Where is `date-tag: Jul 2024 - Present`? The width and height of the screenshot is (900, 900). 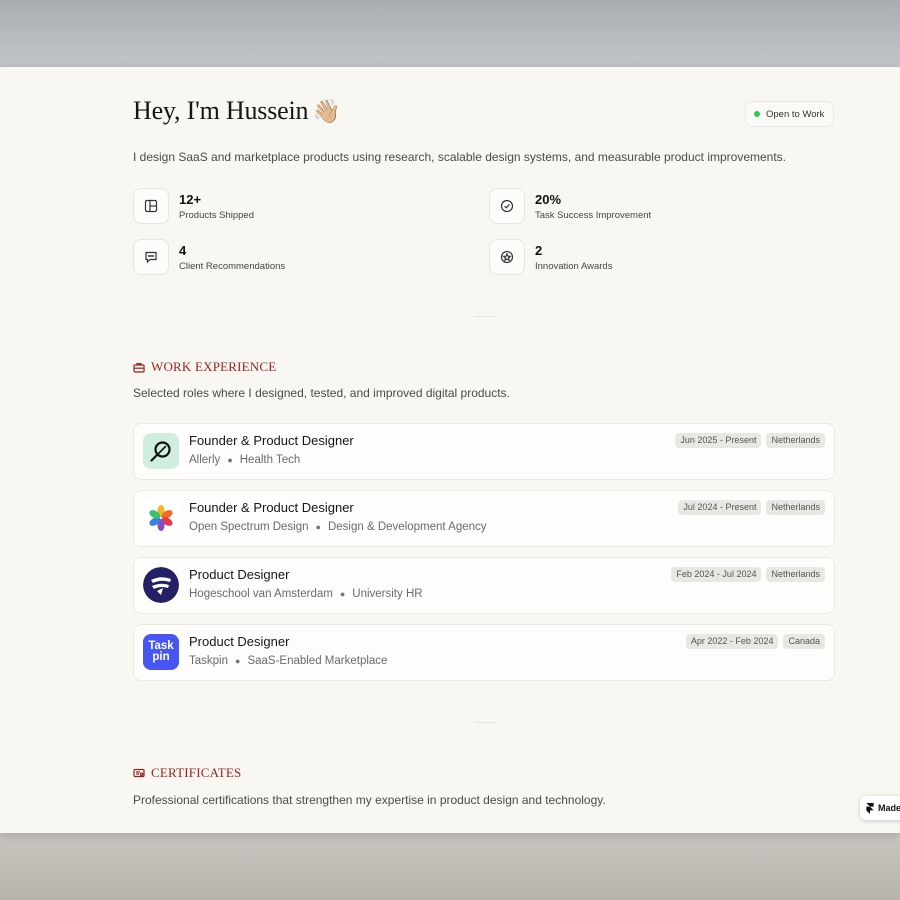 date-tag: Jul 2024 - Present is located at coordinates (720, 507).